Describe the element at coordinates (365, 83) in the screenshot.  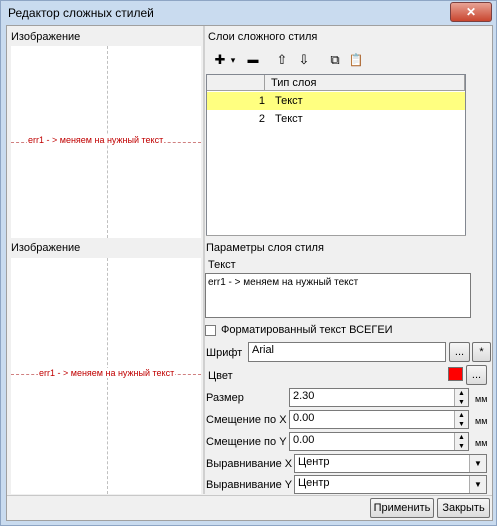
I see `grid-header-layer-type: Тип слоя` at that location.